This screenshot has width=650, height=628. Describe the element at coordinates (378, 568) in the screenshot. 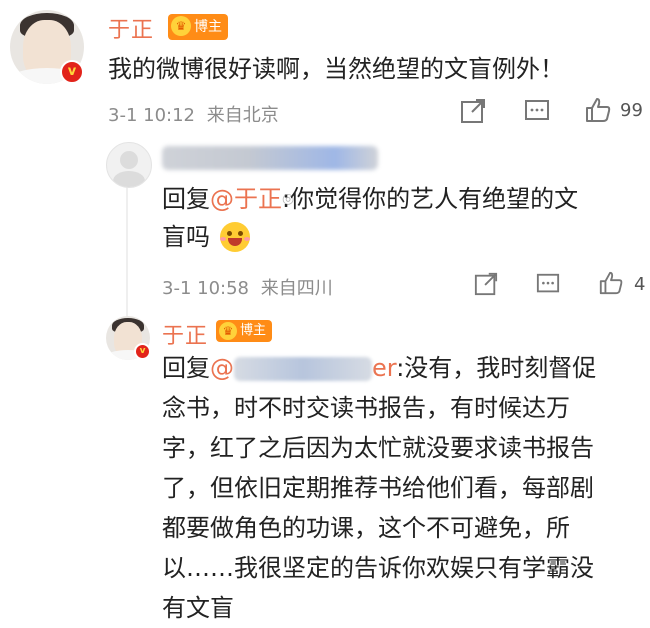

I see `reply2-line6: 以……我很坚定的告诉你欢娱只有学霸没` at that location.